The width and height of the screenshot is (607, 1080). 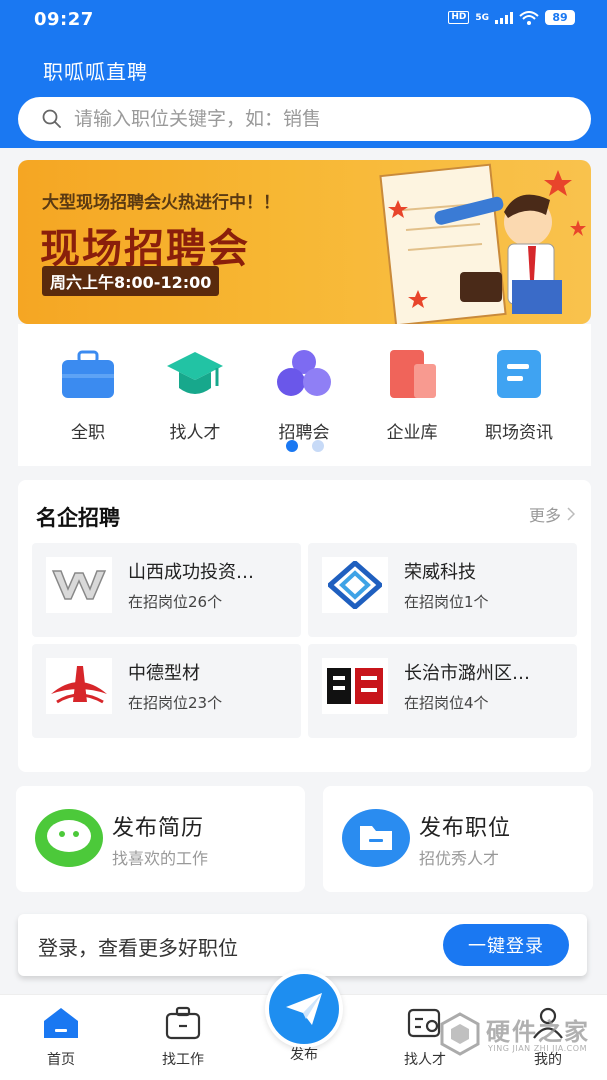 What do you see at coordinates (519, 433) in the screenshot?
I see `category-label: 职场资讯` at bounding box center [519, 433].